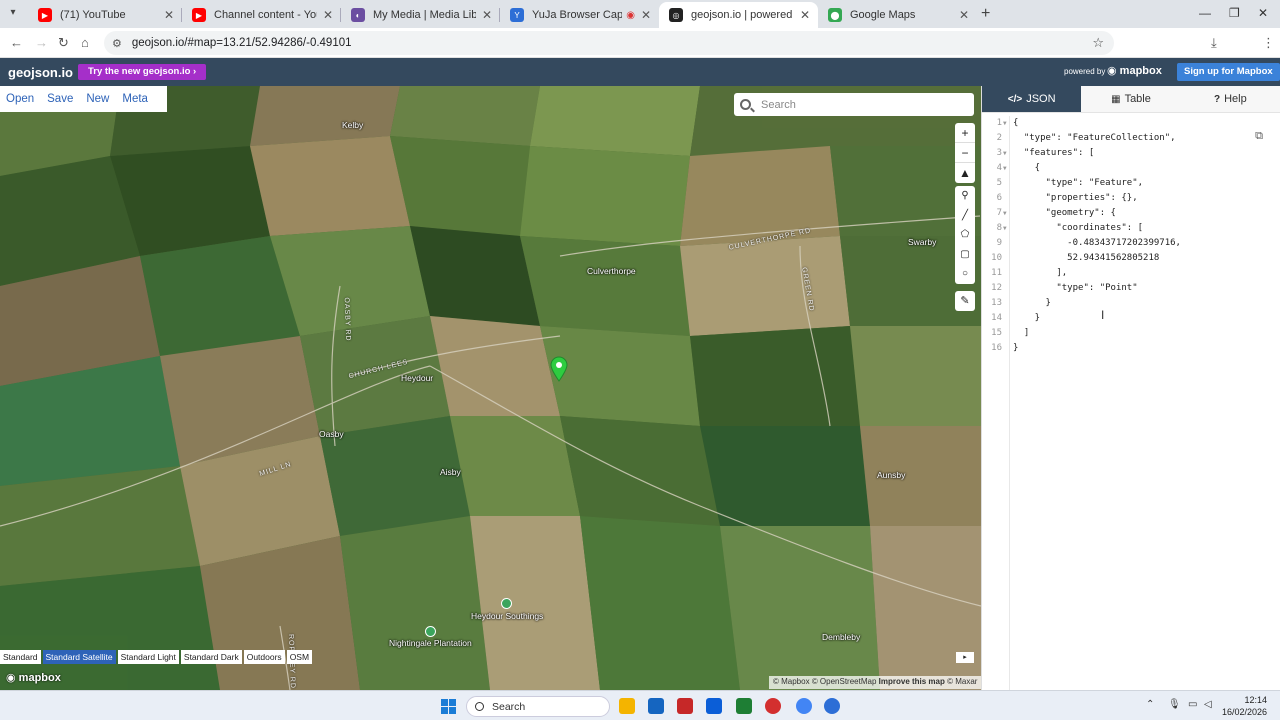 This screenshot has width=1280, height=720. What do you see at coordinates (996, 273) in the screenshot?
I see `line-number: 11` at bounding box center [996, 273].